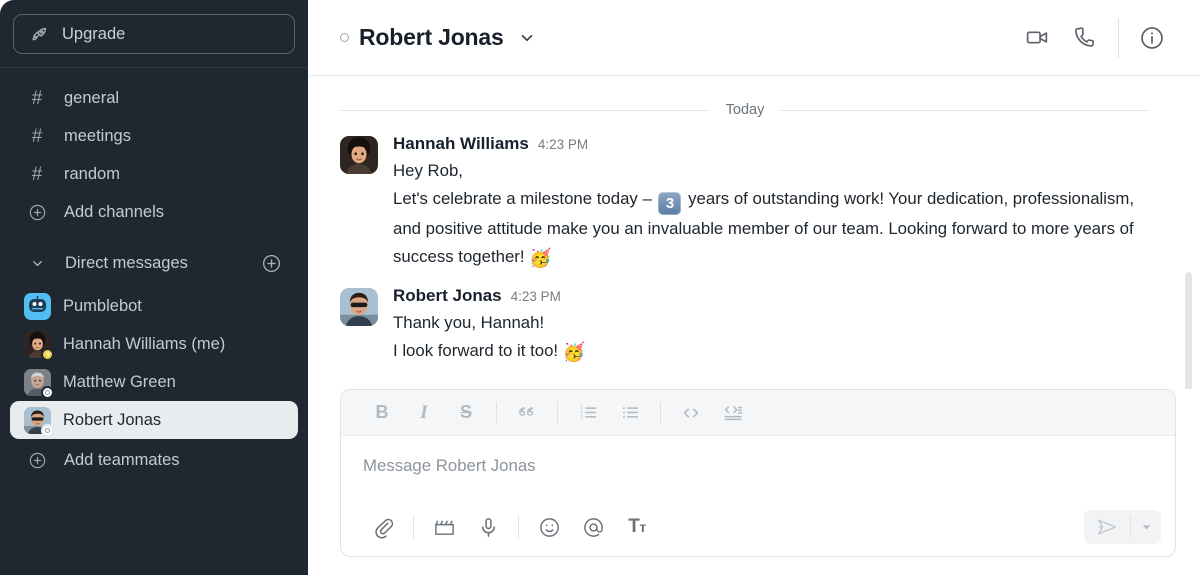 The height and width of the screenshot is (575, 1200). What do you see at coordinates (1146, 527) in the screenshot?
I see `send-options-button` at bounding box center [1146, 527].